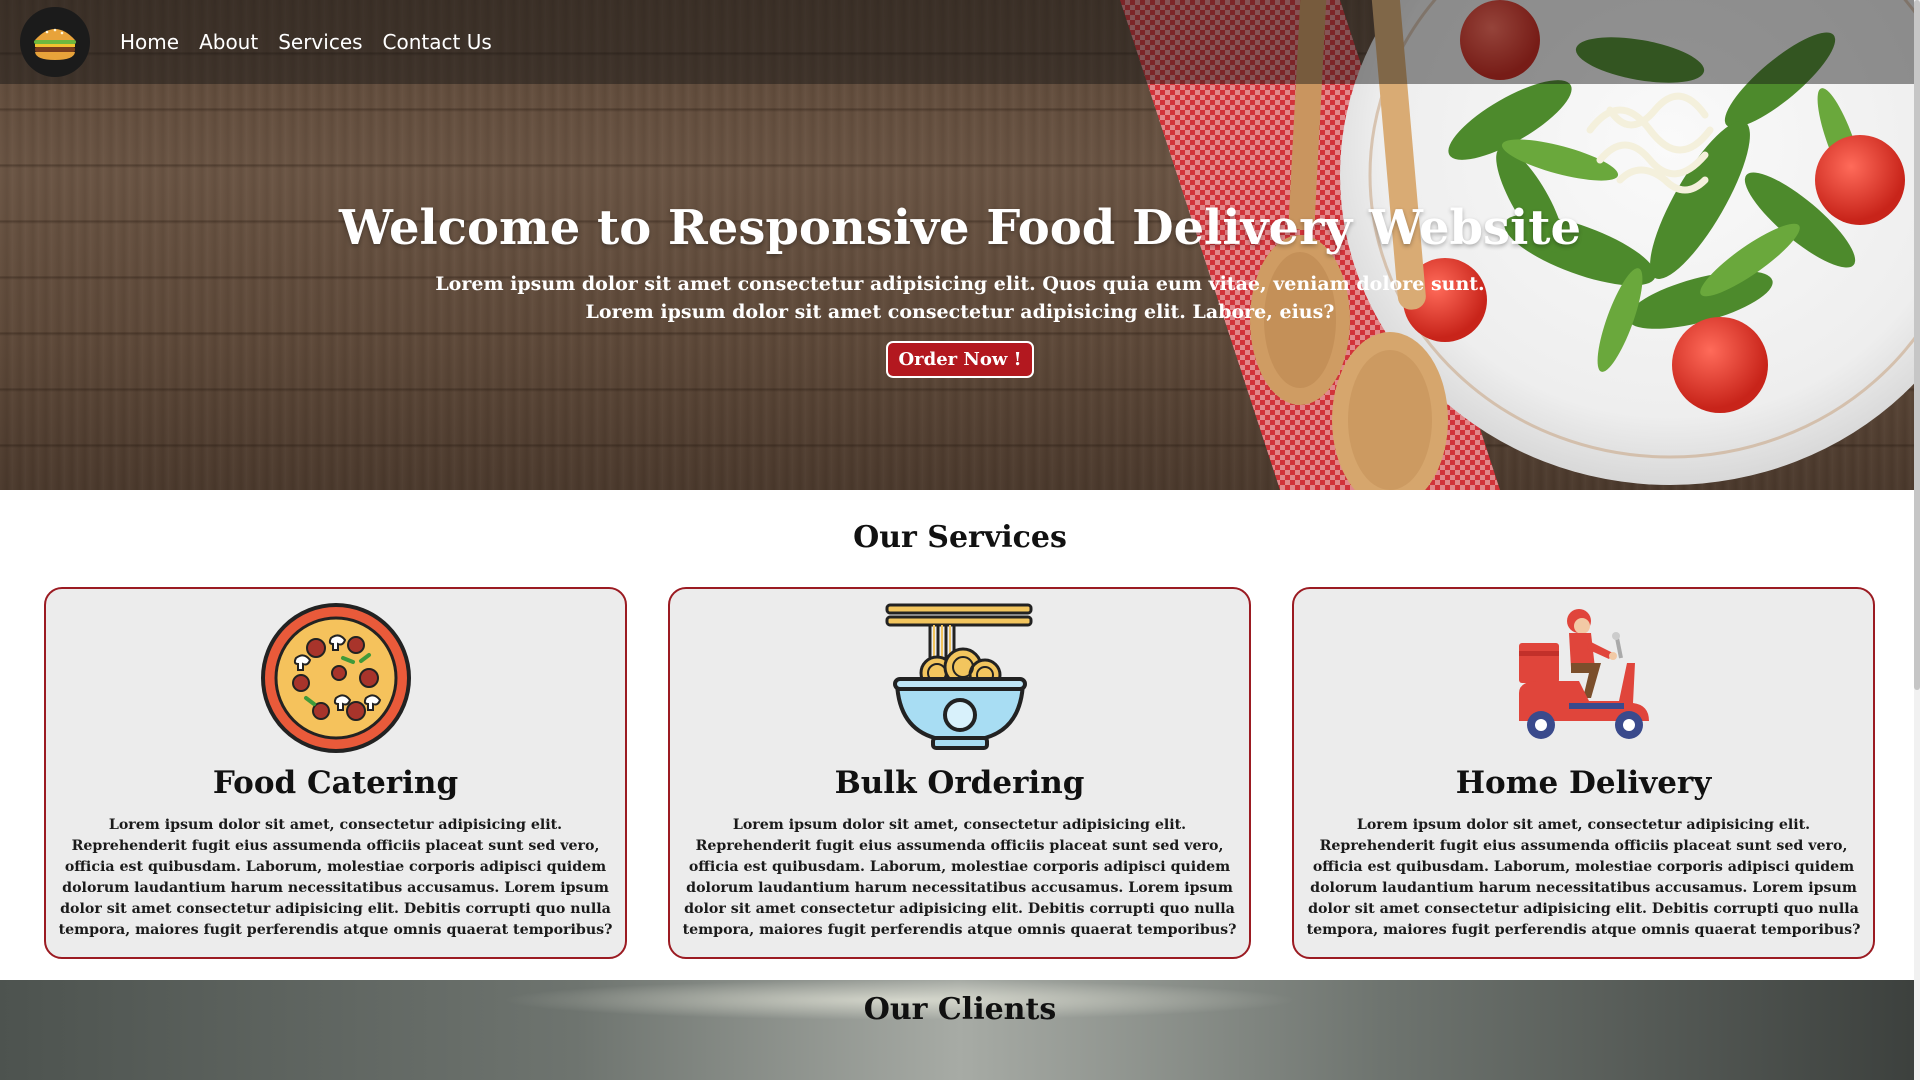  Describe the element at coordinates (960, 1030) in the screenshot. I see `clients-section: Our Clients` at that location.